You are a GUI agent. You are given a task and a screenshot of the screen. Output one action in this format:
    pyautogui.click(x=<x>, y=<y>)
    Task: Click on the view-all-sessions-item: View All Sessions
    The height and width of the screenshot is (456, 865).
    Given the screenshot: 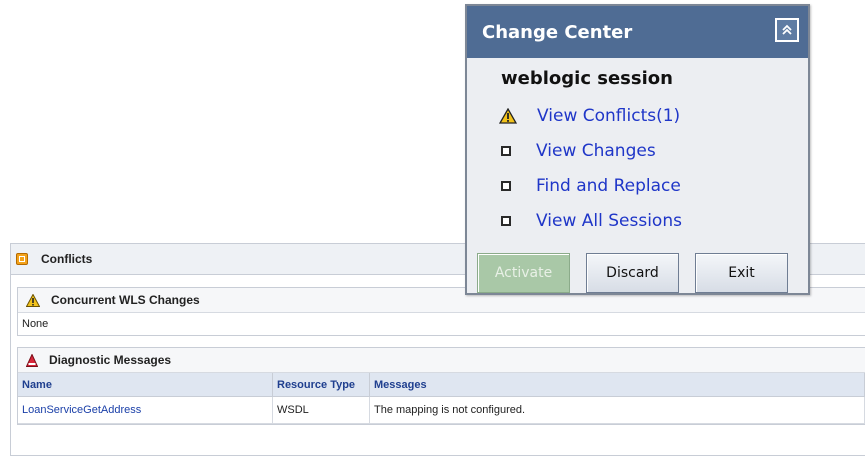 What is the action you would take?
    pyautogui.click(x=637, y=220)
    